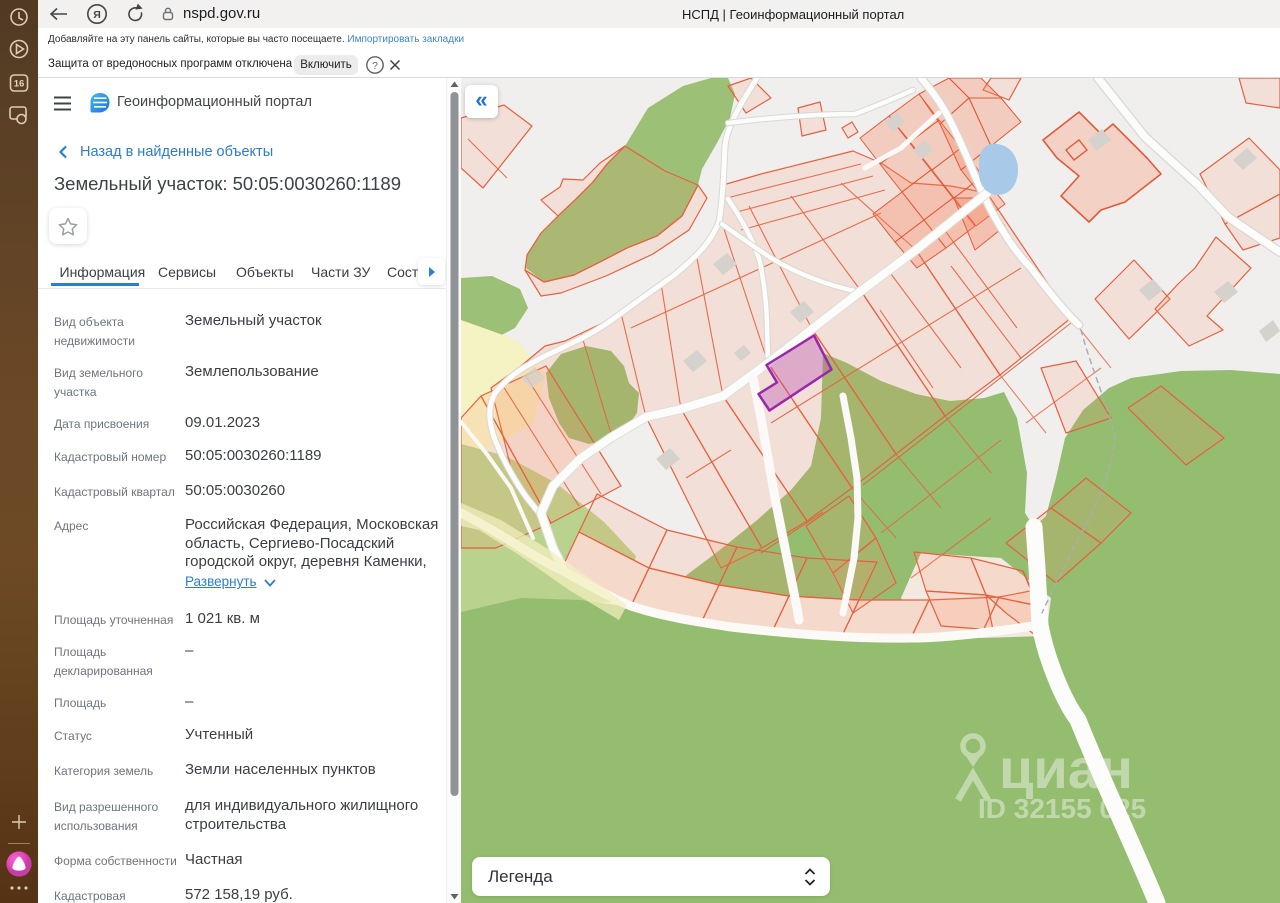  What do you see at coordinates (1062, 808) in the screenshot?
I see `svg-text: ID 32155 025` at bounding box center [1062, 808].